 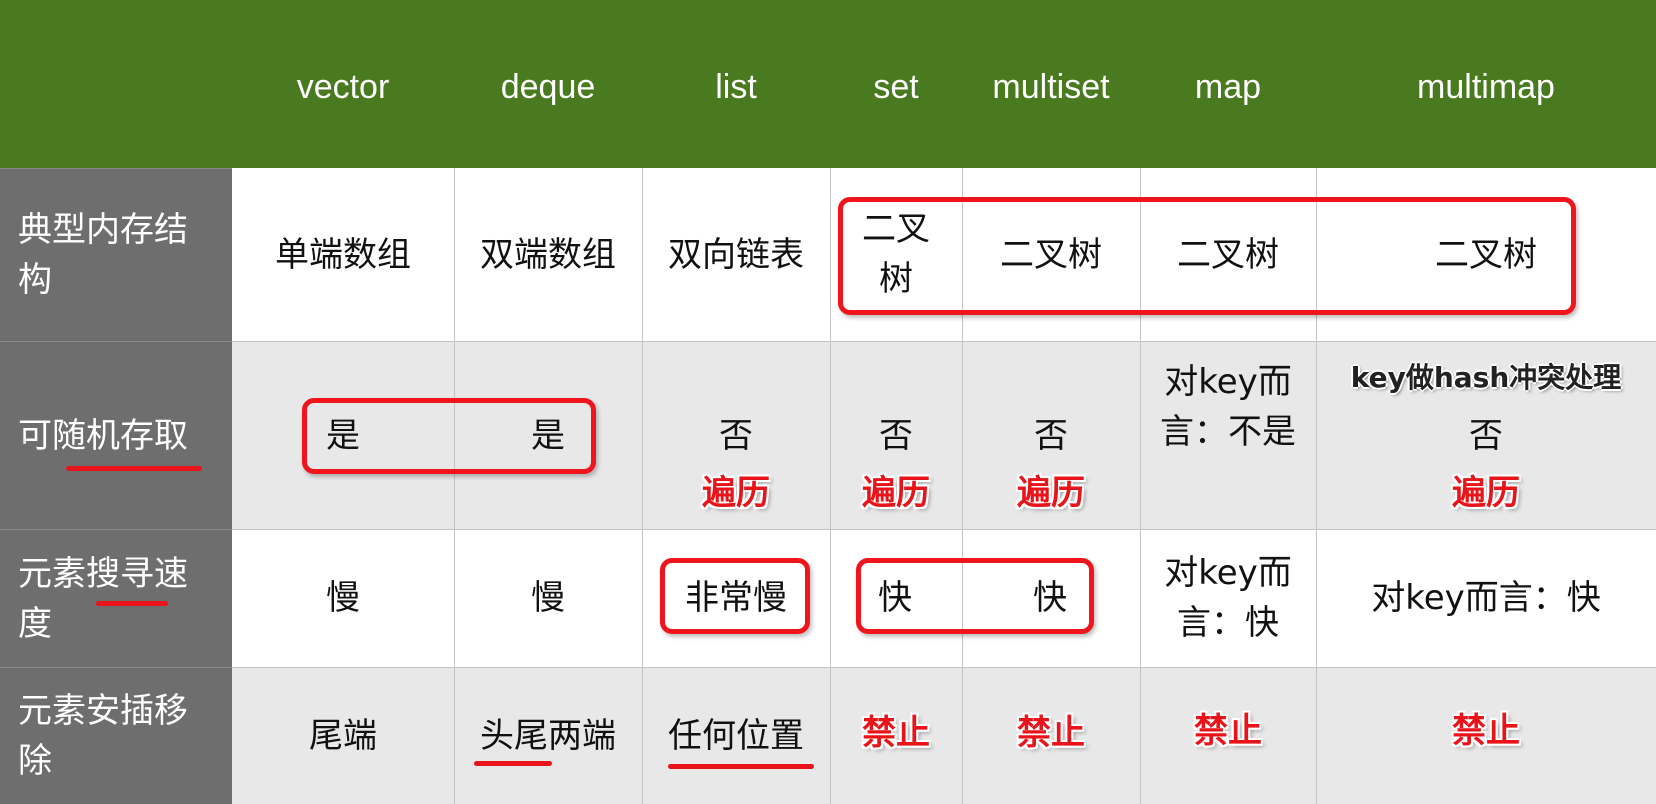 What do you see at coordinates (1486, 87) in the screenshot?
I see `col-header-multimap: multimap` at bounding box center [1486, 87].